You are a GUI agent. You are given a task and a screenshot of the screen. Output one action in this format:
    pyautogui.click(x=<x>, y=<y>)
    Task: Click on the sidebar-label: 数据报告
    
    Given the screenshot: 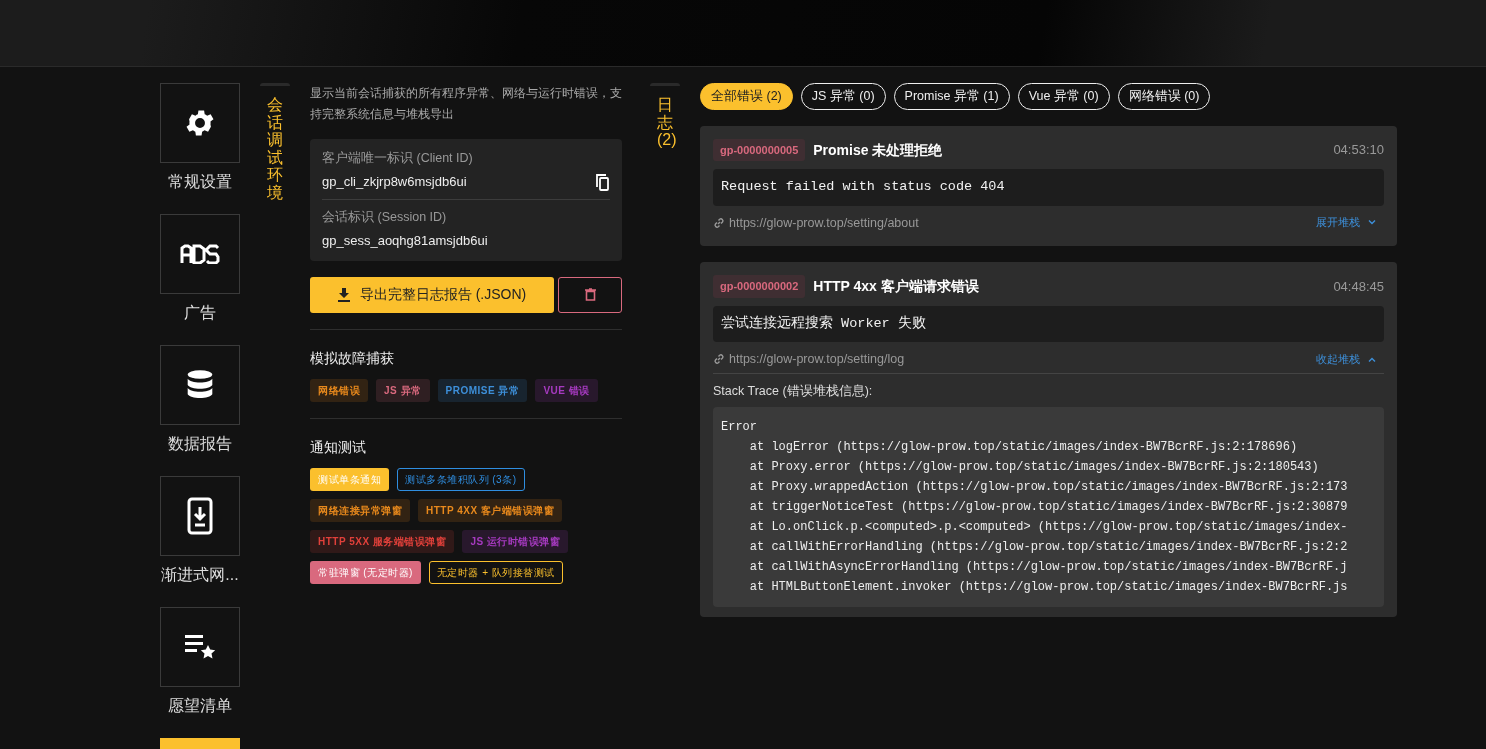 What is the action you would take?
    pyautogui.click(x=200, y=444)
    